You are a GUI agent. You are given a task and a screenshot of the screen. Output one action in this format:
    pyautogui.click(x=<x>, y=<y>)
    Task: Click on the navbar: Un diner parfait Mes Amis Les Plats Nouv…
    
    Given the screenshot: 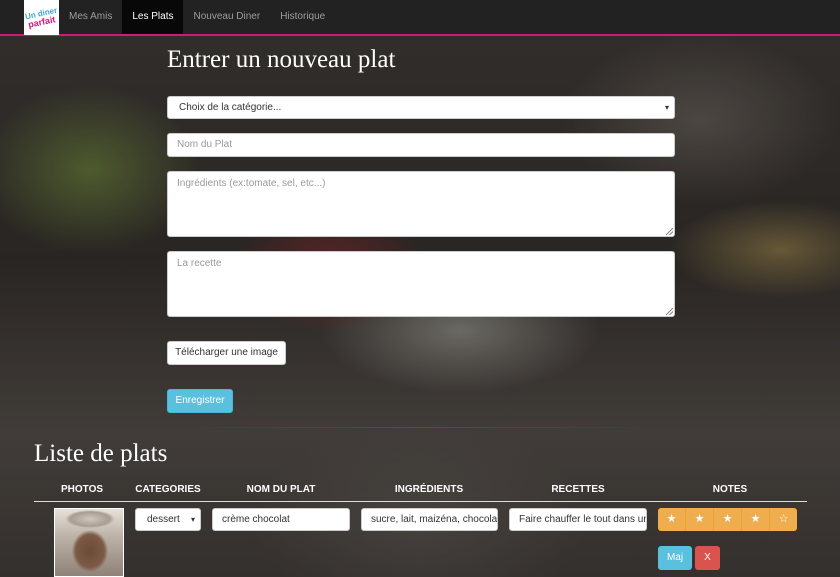 What is the action you would take?
    pyautogui.click(x=420, y=18)
    